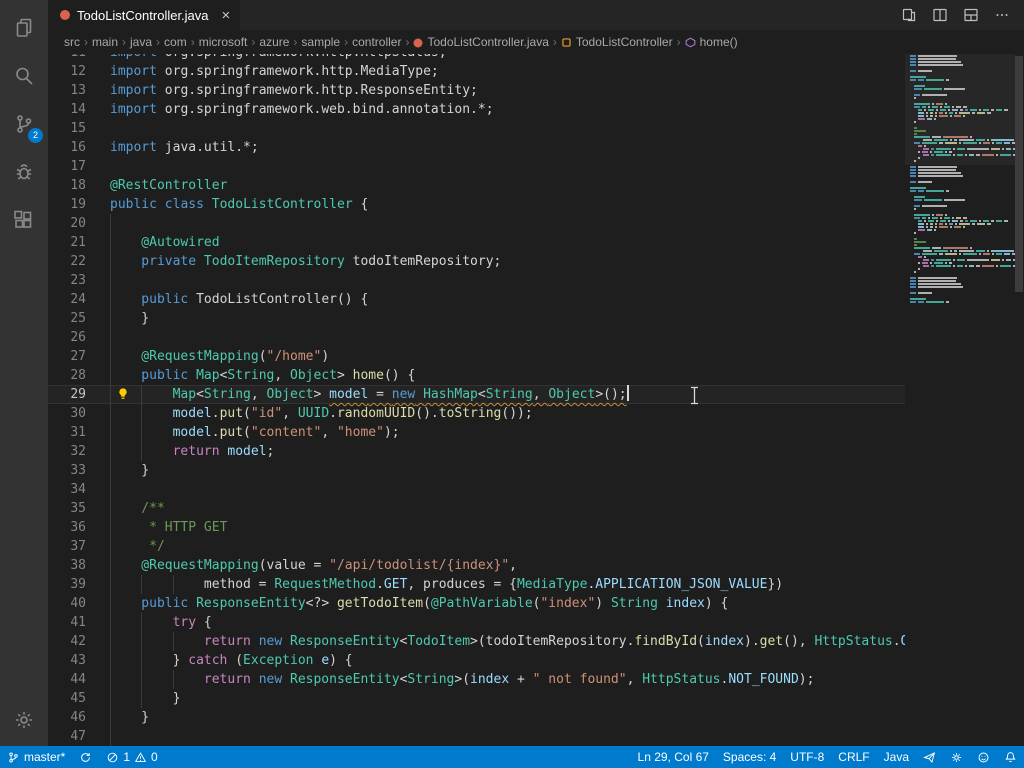  Describe the element at coordinates (476, 147) in the screenshot. I see `code-line-16: 16 import java.util.*;` at that location.